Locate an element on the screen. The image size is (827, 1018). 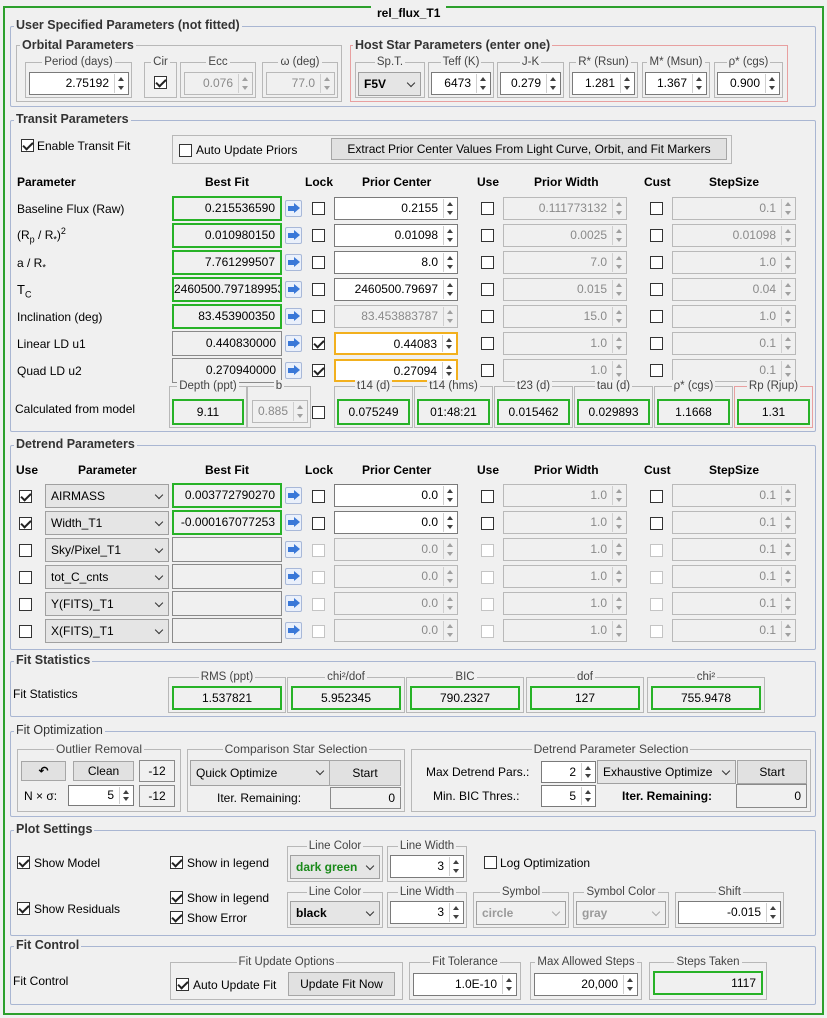
detrend-row-5-stepsize-spinner is located at coordinates (787, 630).